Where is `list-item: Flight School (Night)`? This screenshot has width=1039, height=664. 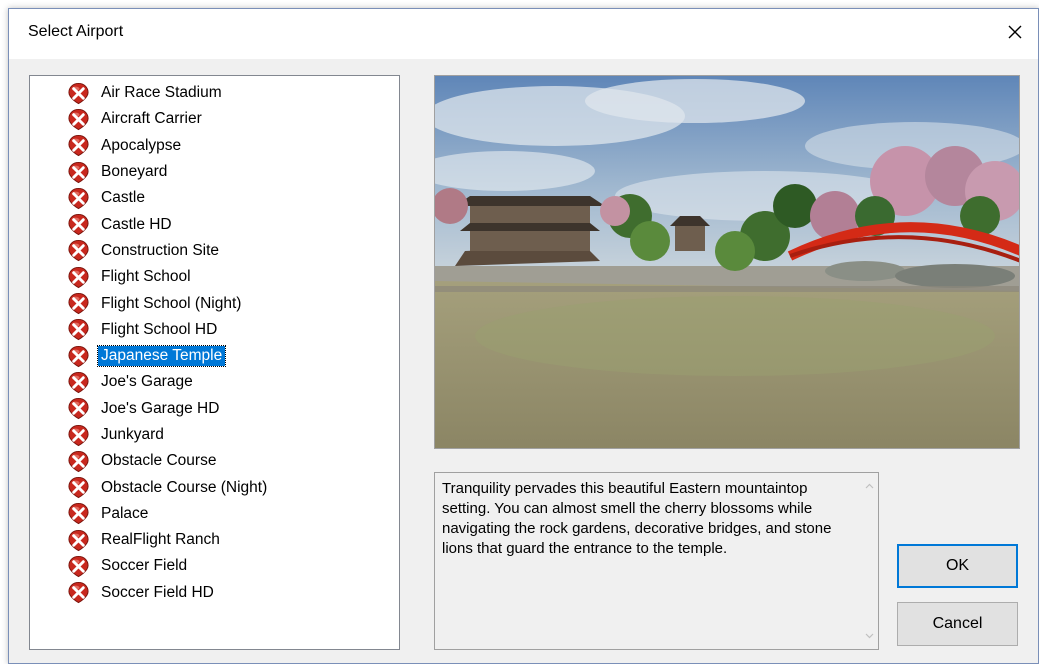
list-item: Flight School (Night) is located at coordinates (214, 303).